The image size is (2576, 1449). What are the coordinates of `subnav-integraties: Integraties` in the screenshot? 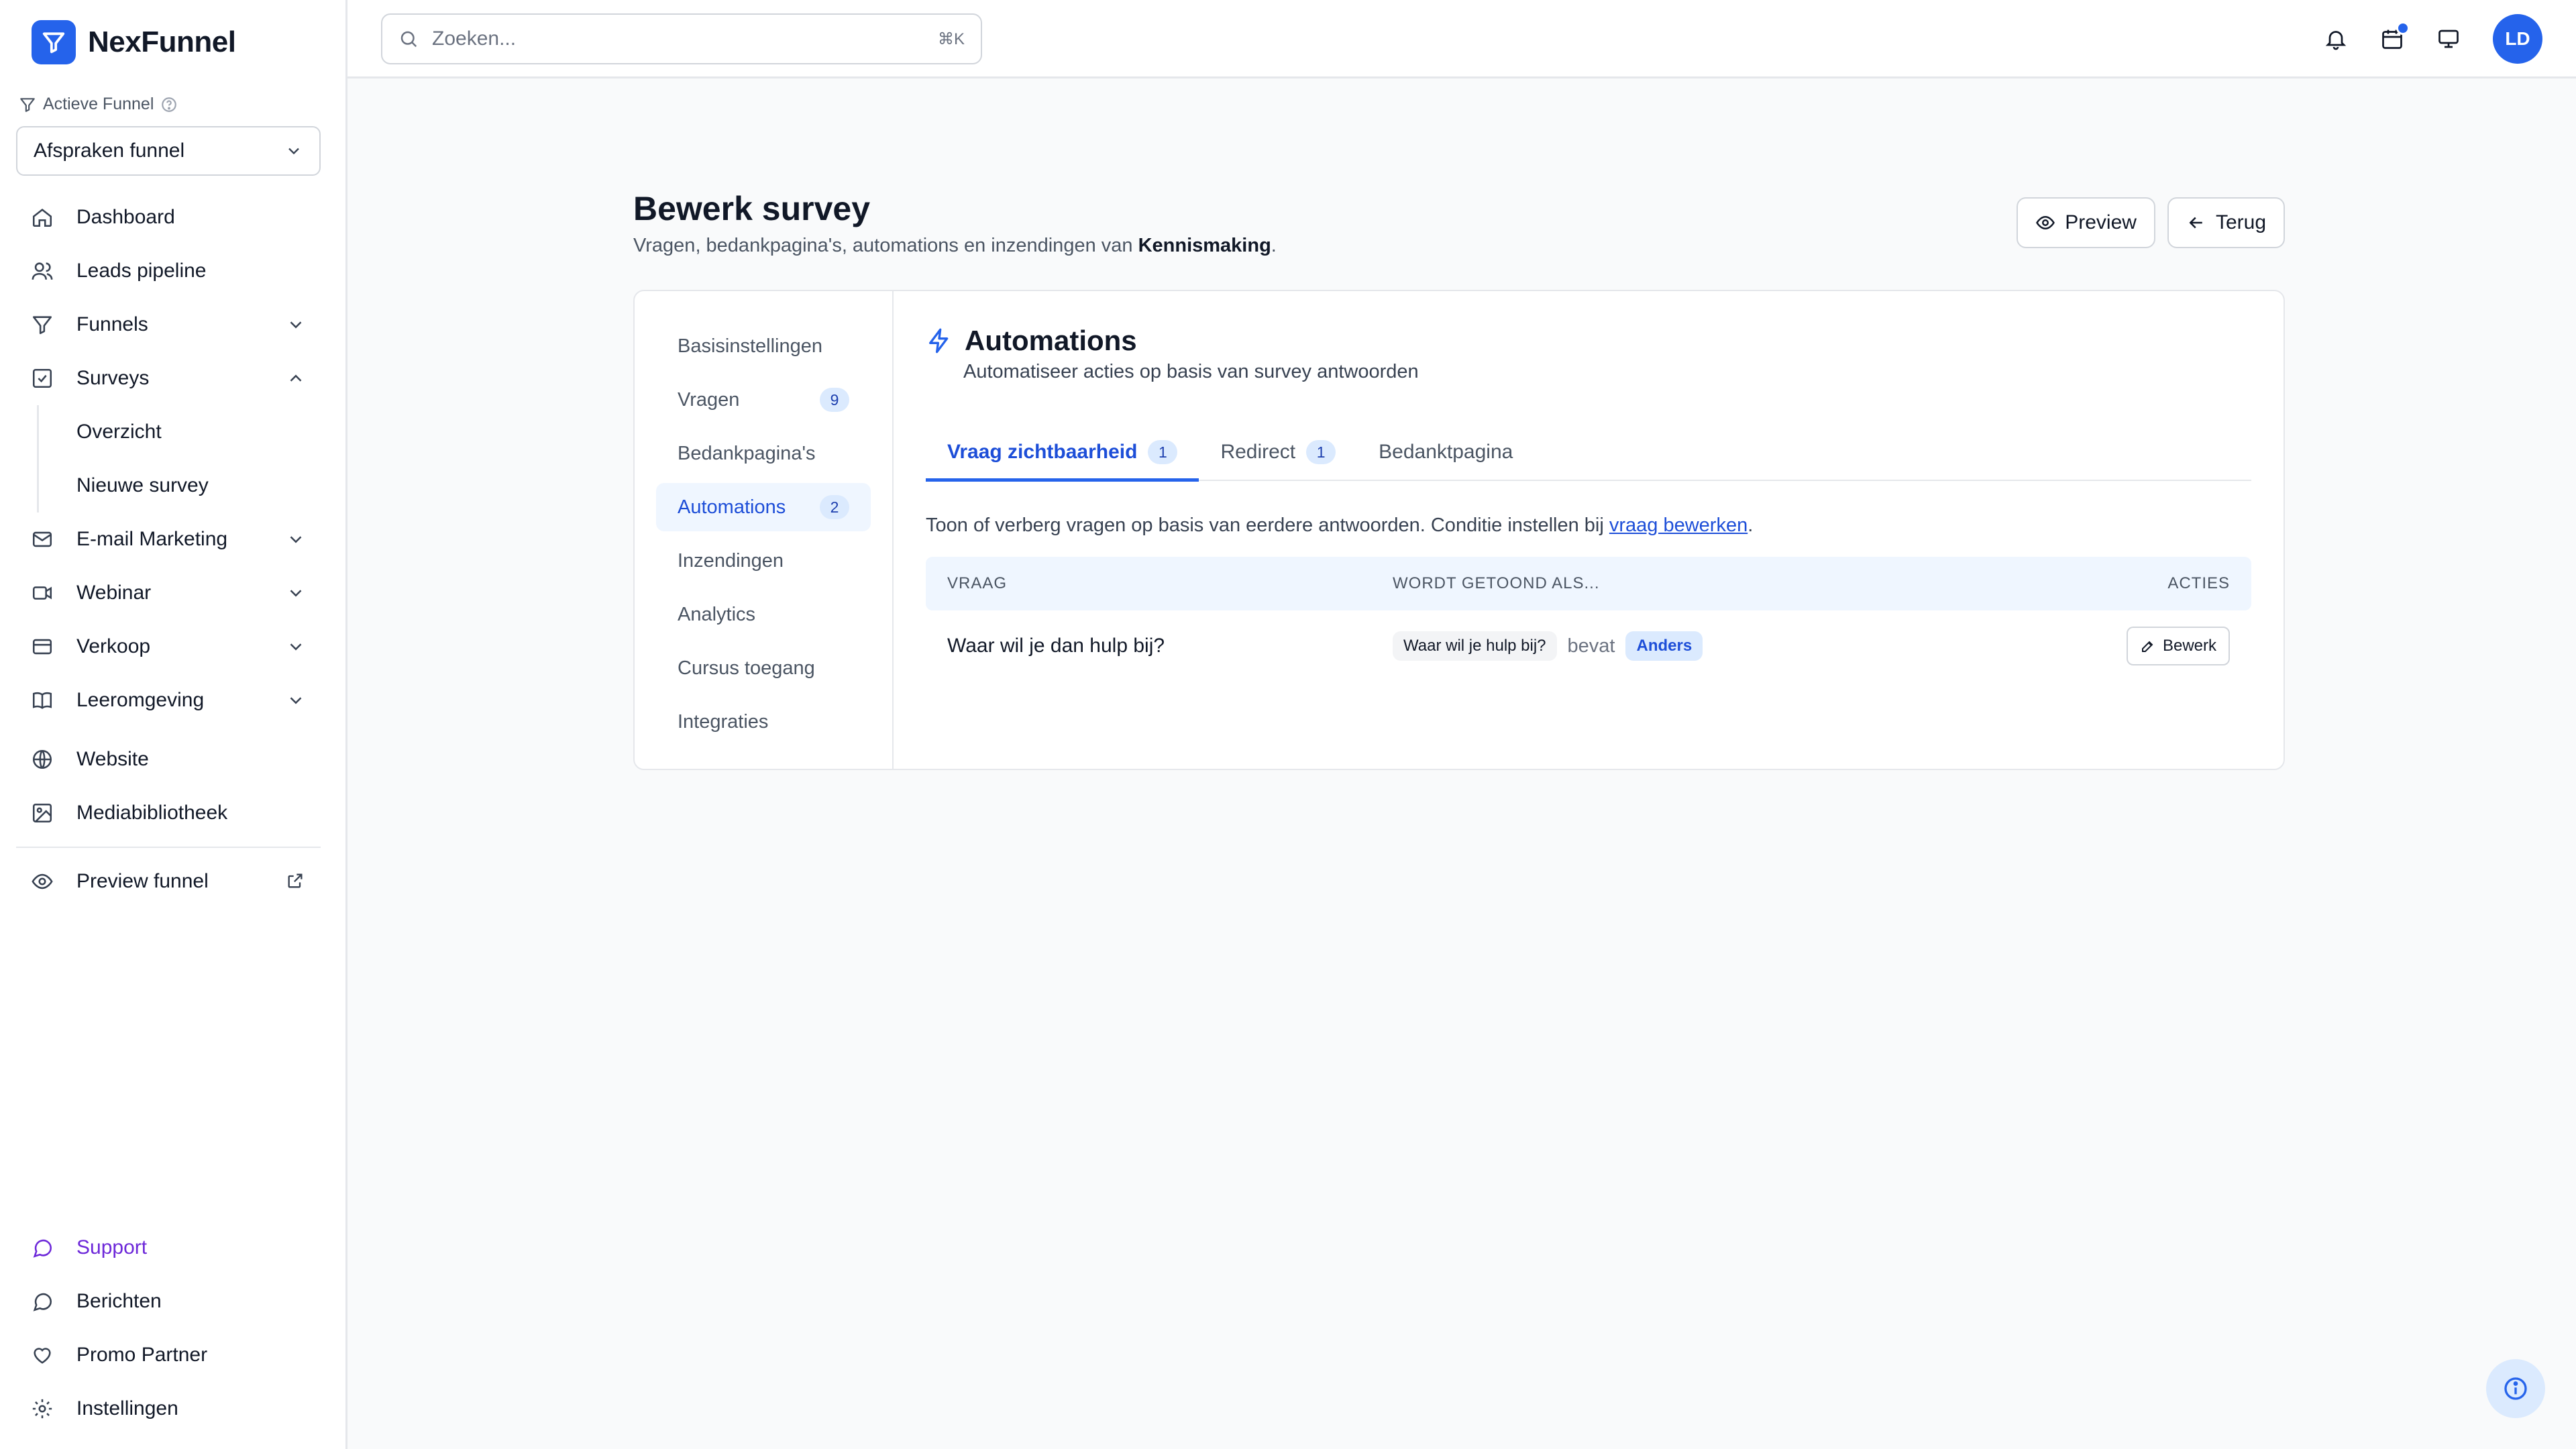 It's located at (763, 722).